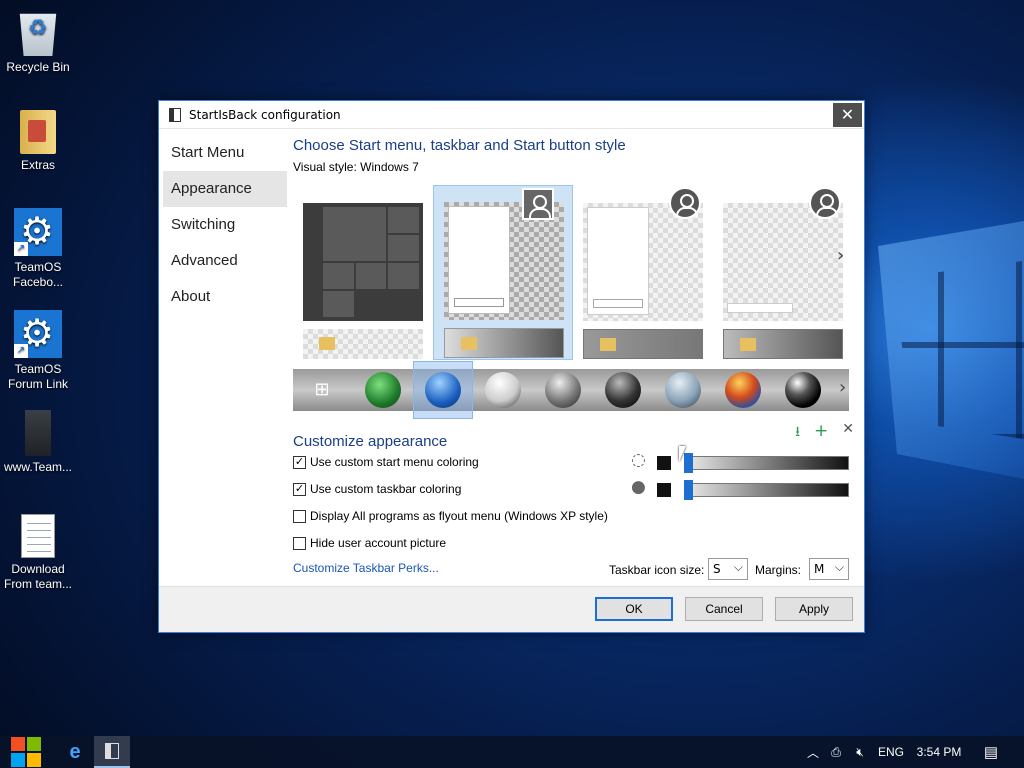  I want to click on skin-tools: ⭳ + ✕, so click(824, 433).